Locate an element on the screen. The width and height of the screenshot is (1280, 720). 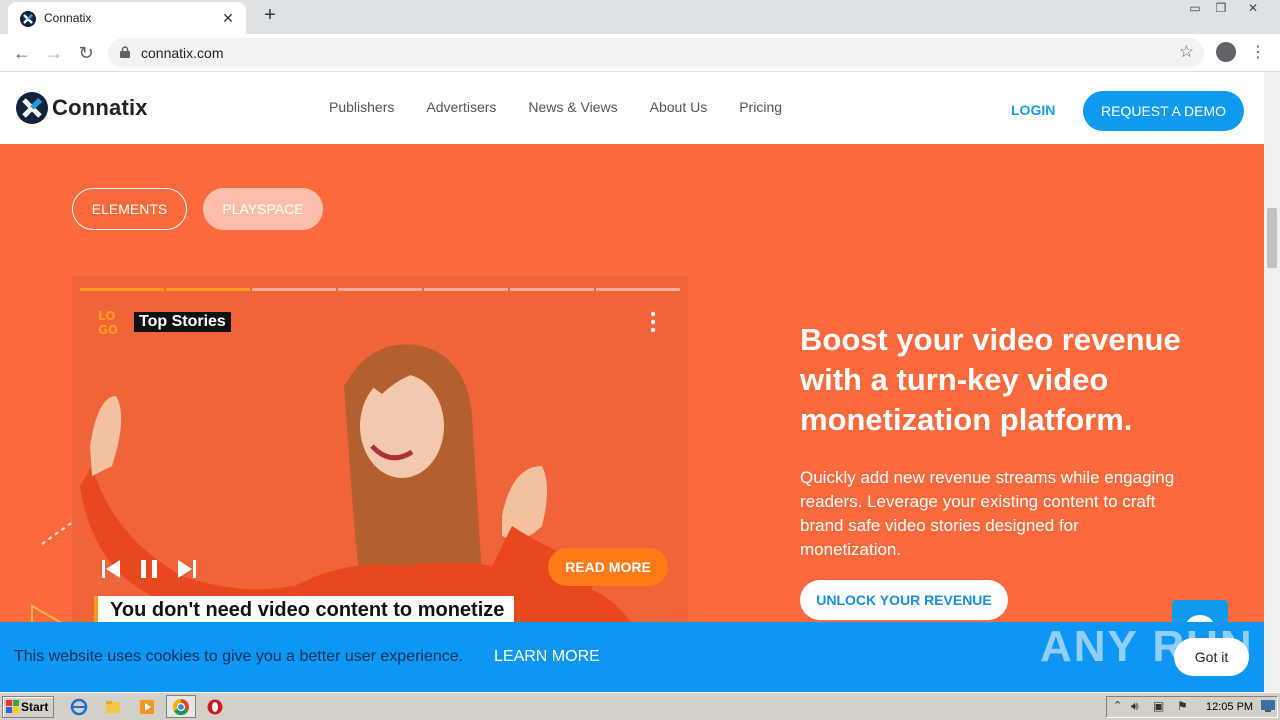
tab-elements: ELEMENTS is located at coordinates (129, 209).